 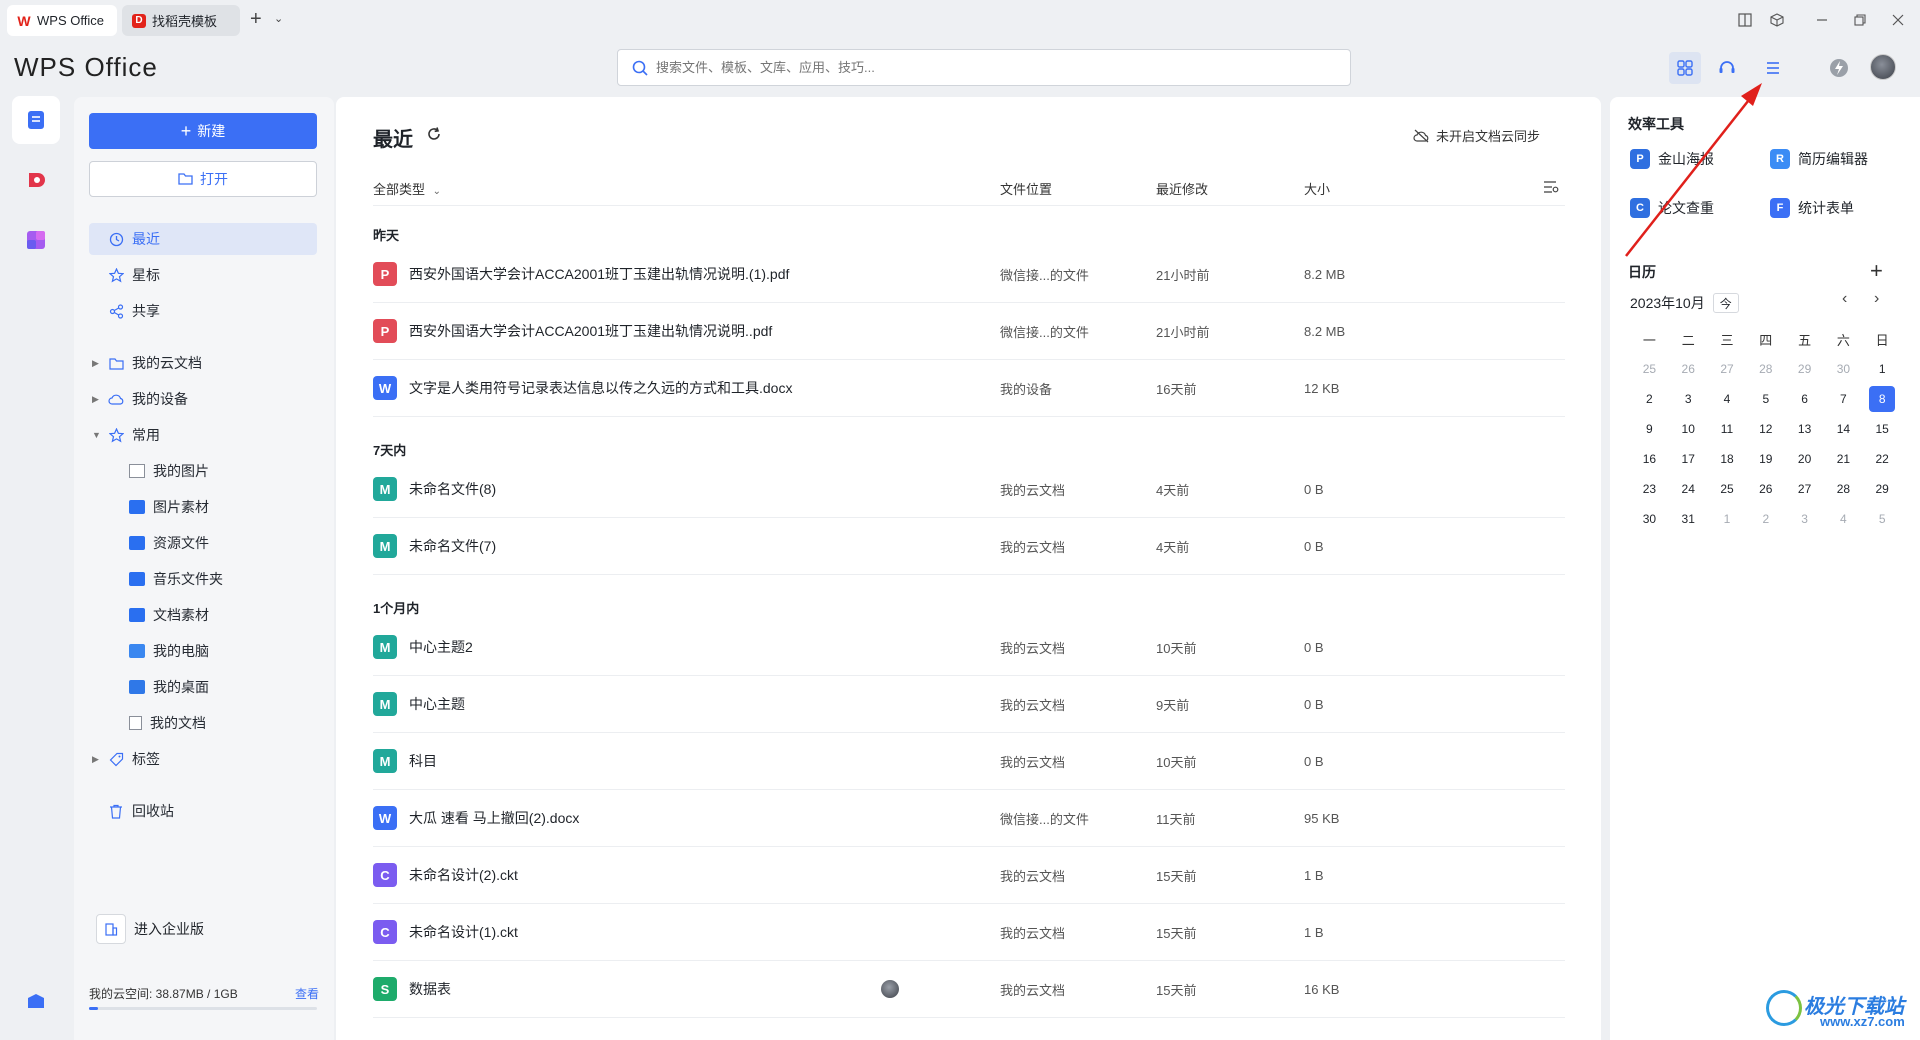 What do you see at coordinates (1688, 519) in the screenshot?
I see `calendar-day: 31` at bounding box center [1688, 519].